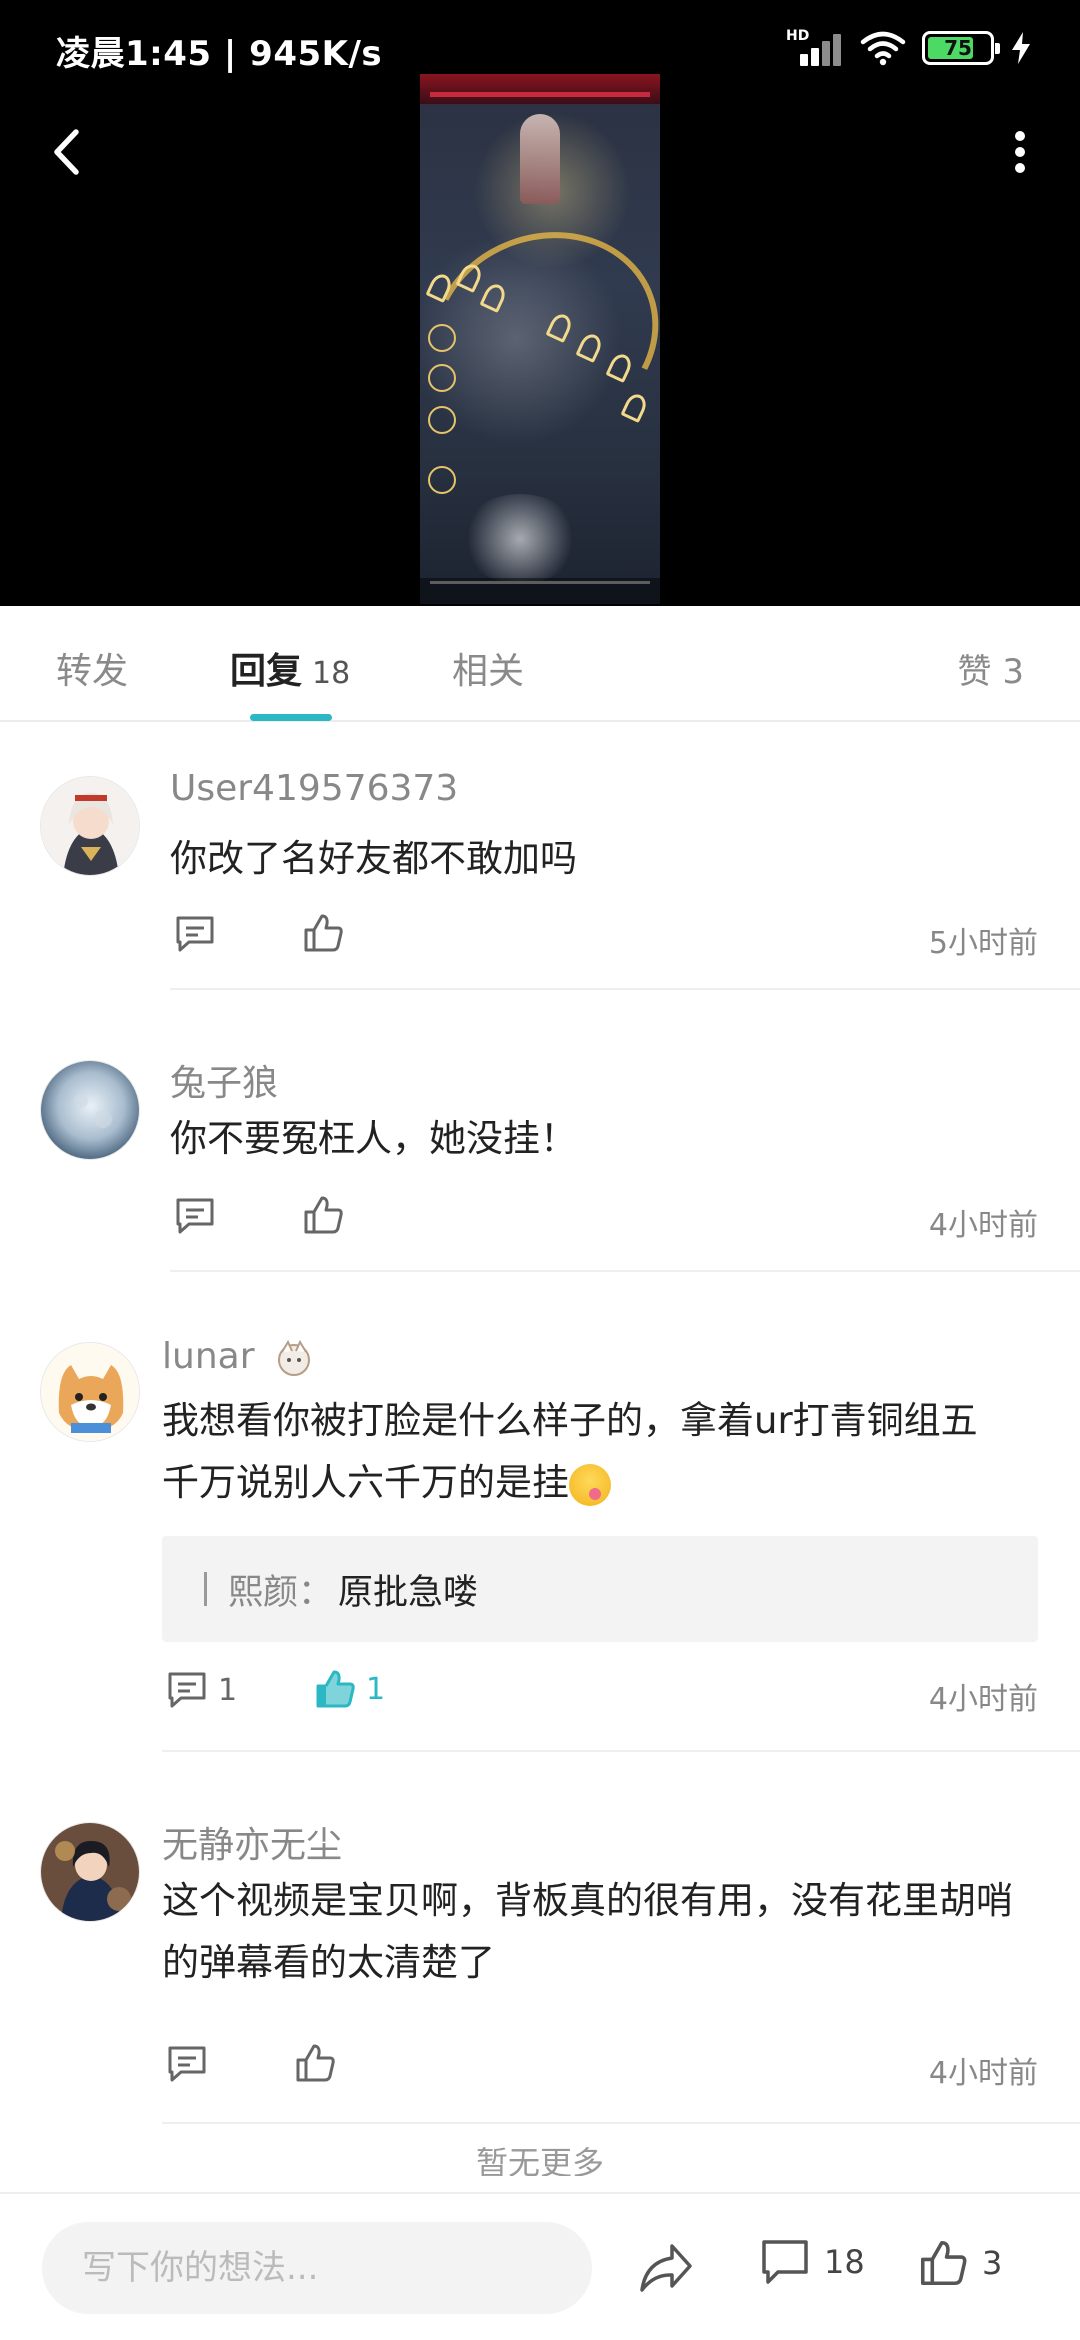 The width and height of the screenshot is (1080, 2340). Describe the element at coordinates (92, 671) in the screenshot. I see `tab-label: 转发` at that location.